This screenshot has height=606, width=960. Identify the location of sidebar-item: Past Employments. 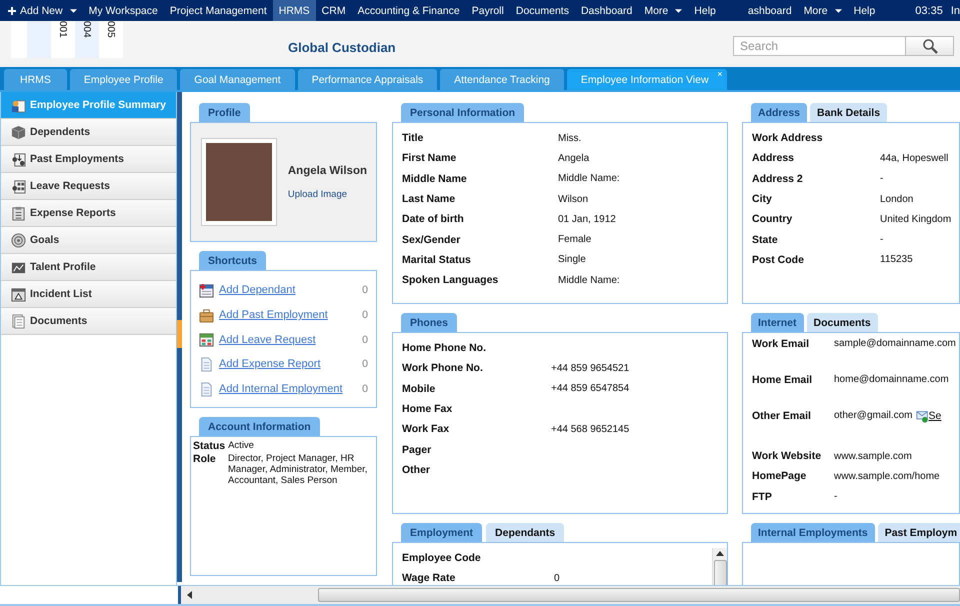
(88, 159).